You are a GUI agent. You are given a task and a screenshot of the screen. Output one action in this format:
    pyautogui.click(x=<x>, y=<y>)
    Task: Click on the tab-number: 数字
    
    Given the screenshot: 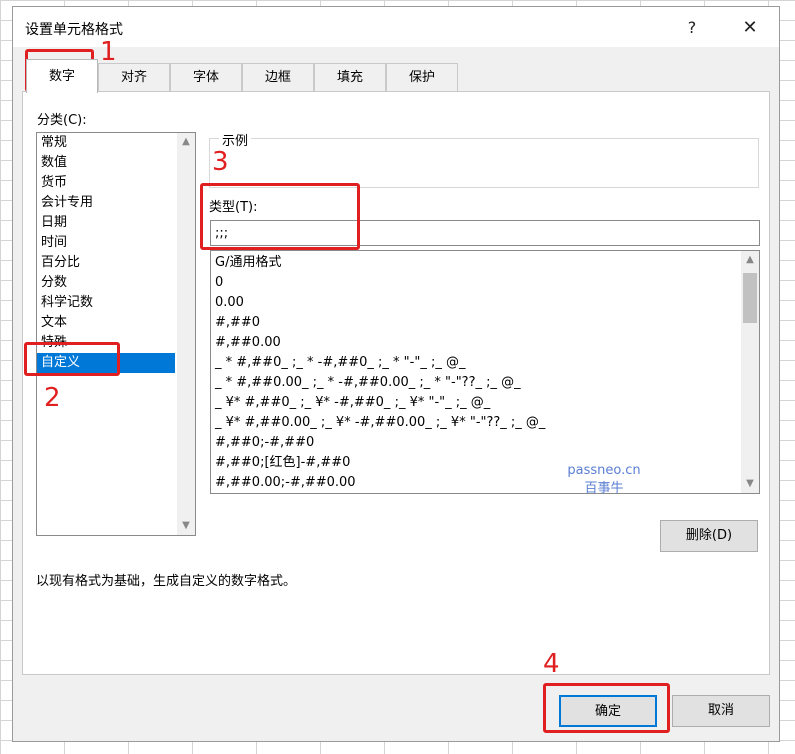 What is the action you would take?
    pyautogui.click(x=62, y=76)
    